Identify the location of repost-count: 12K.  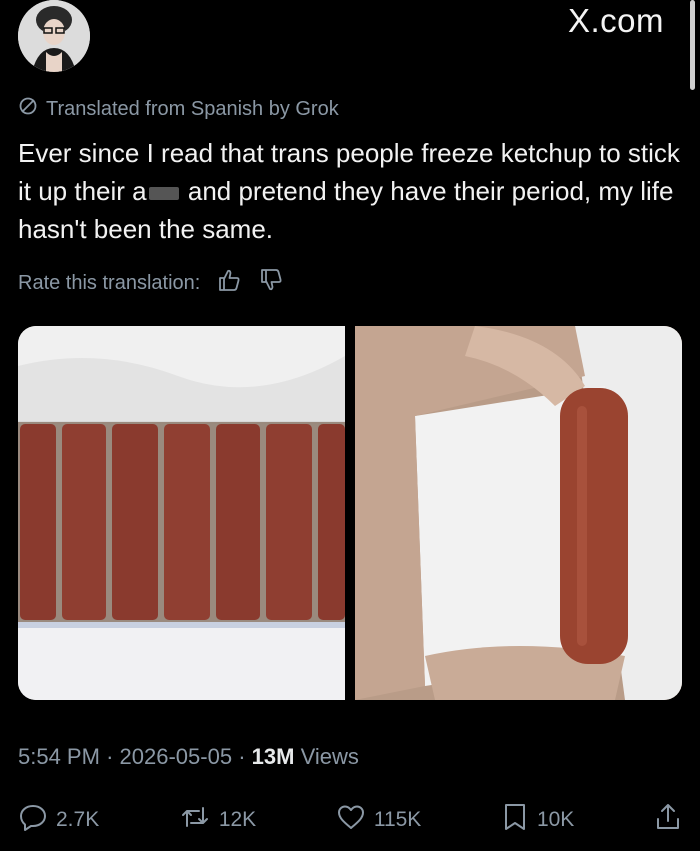
(237, 819).